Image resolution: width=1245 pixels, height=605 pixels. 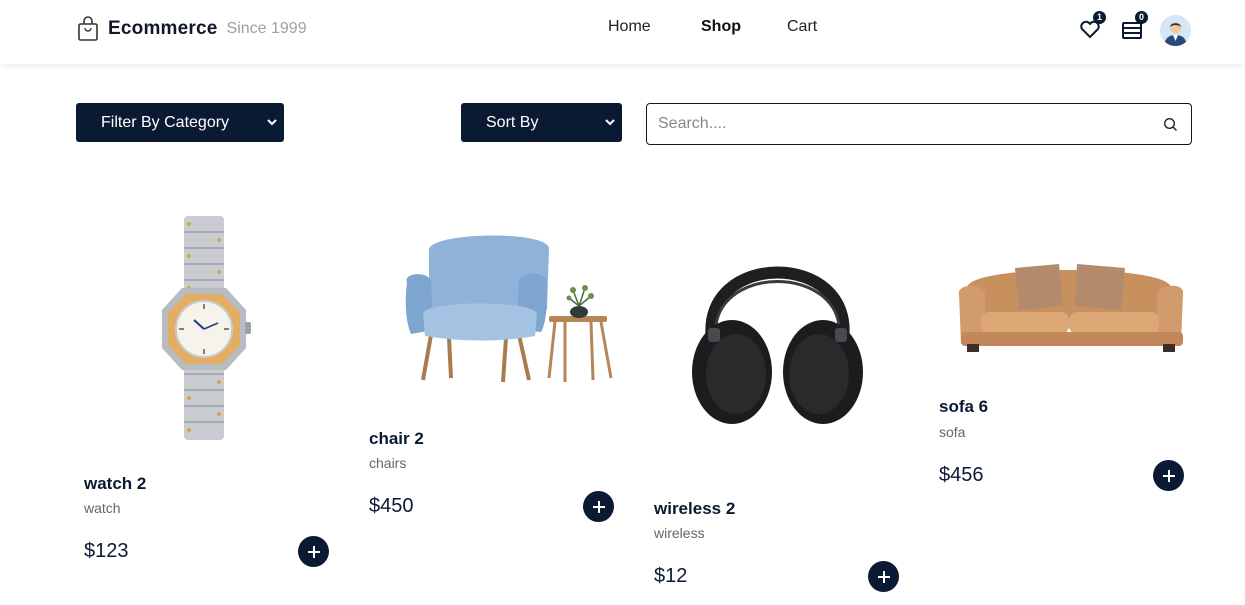 What do you see at coordinates (671, 576) in the screenshot?
I see `product-price: $12` at bounding box center [671, 576].